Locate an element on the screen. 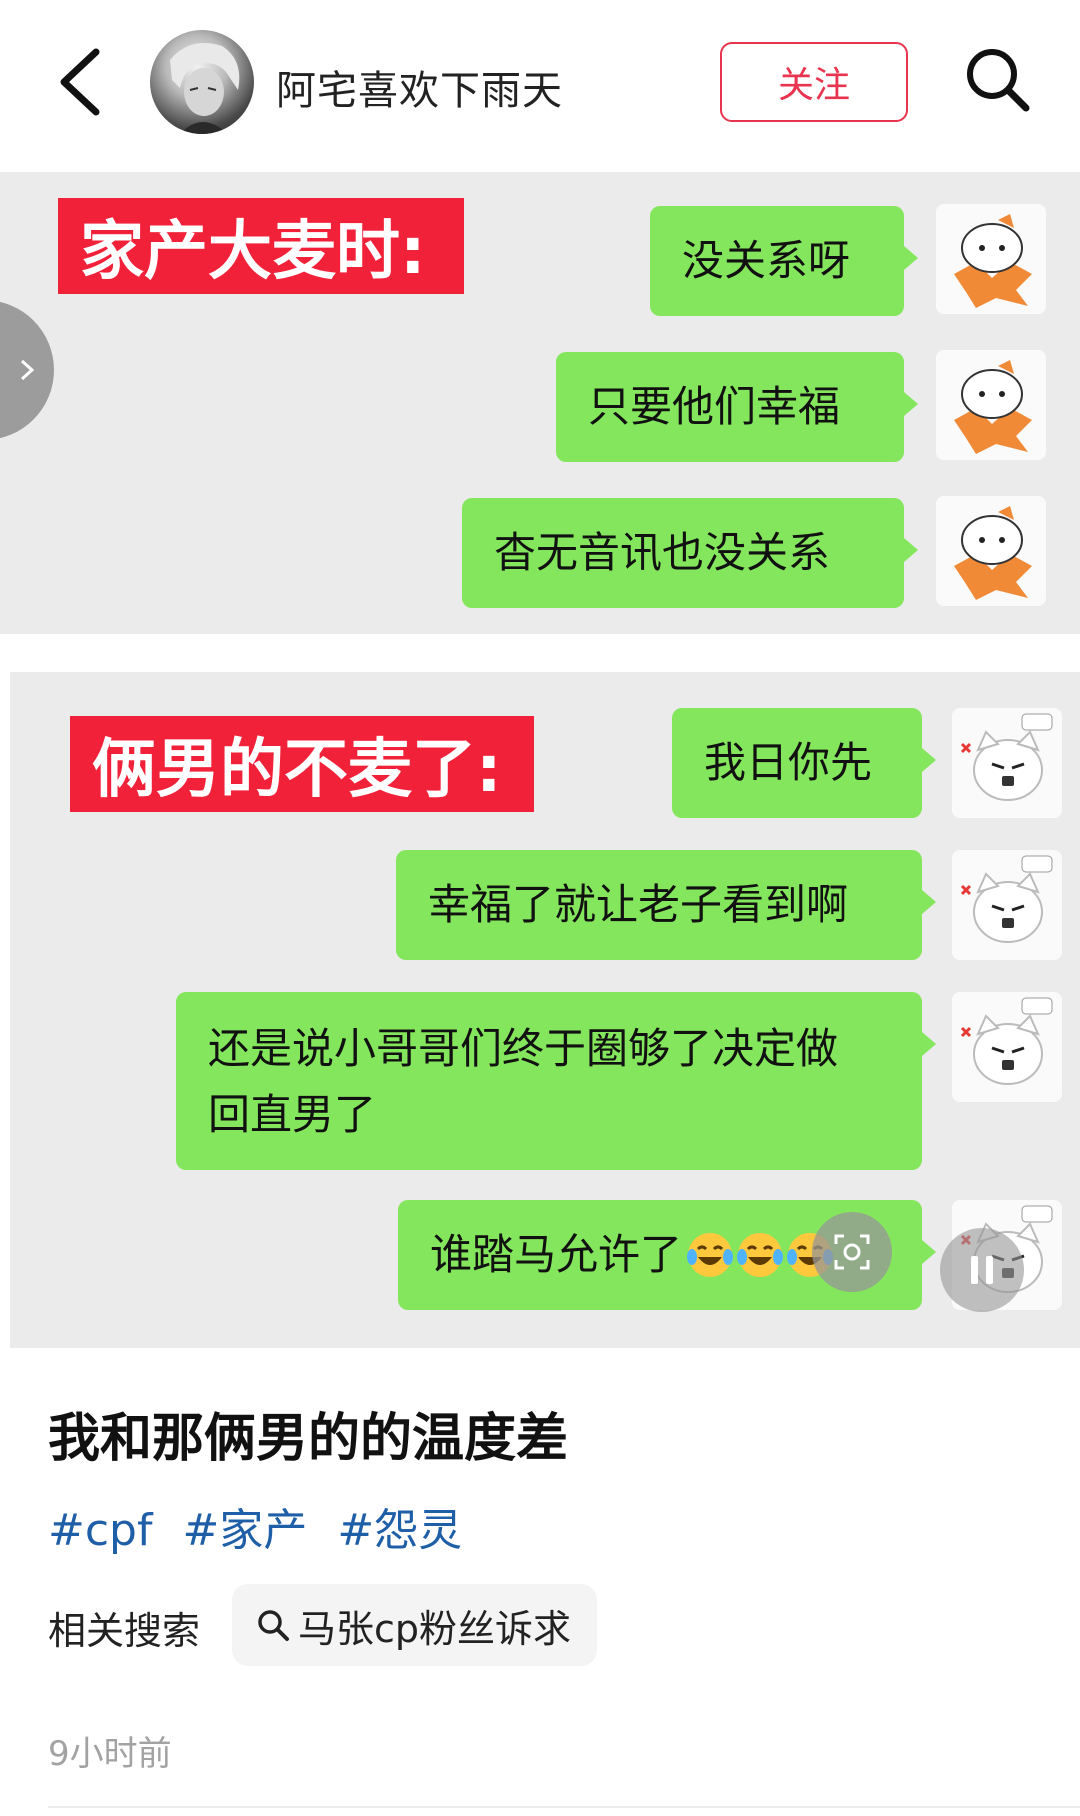 Image resolution: width=1080 pixels, height=1816 pixels. related-search-chip: 马张cp粉丝诉求 is located at coordinates (415, 1625).